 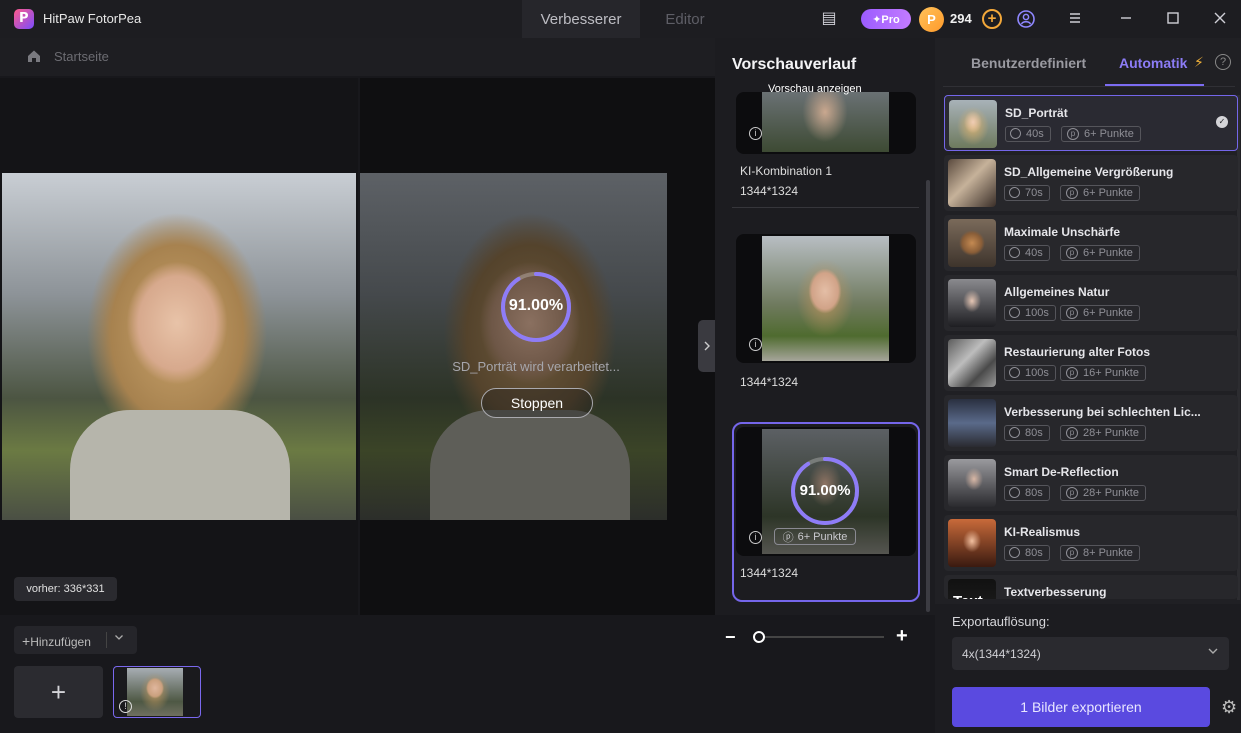 What do you see at coordinates (1173, 19) in the screenshot?
I see `maximize-icon` at bounding box center [1173, 19].